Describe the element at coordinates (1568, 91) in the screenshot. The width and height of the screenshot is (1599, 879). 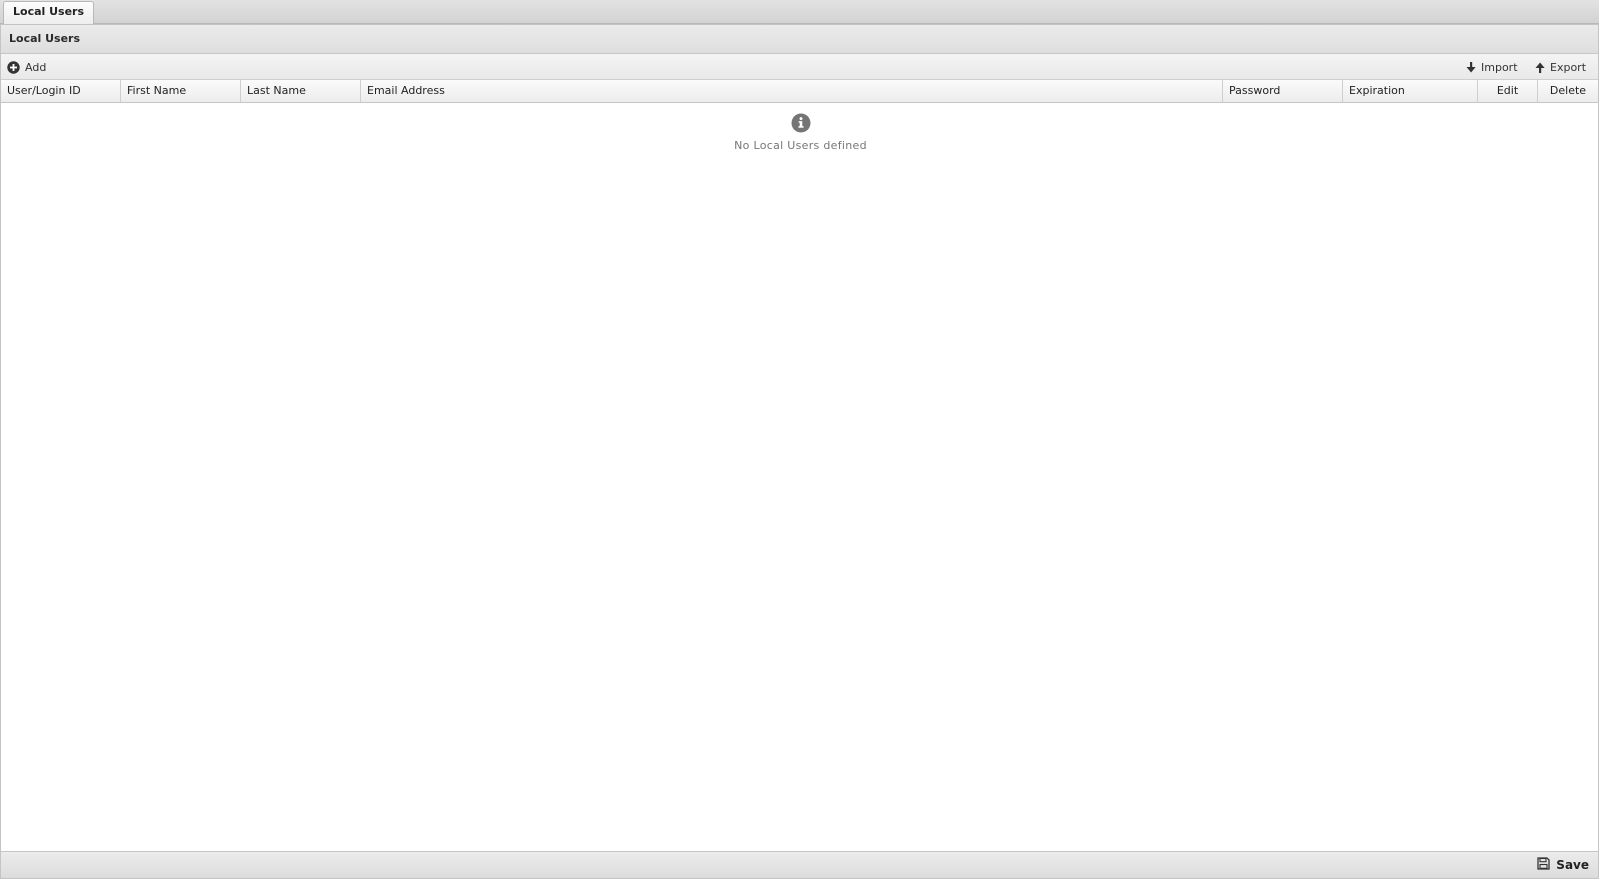
I see `column-header-delete: Delete` at that location.